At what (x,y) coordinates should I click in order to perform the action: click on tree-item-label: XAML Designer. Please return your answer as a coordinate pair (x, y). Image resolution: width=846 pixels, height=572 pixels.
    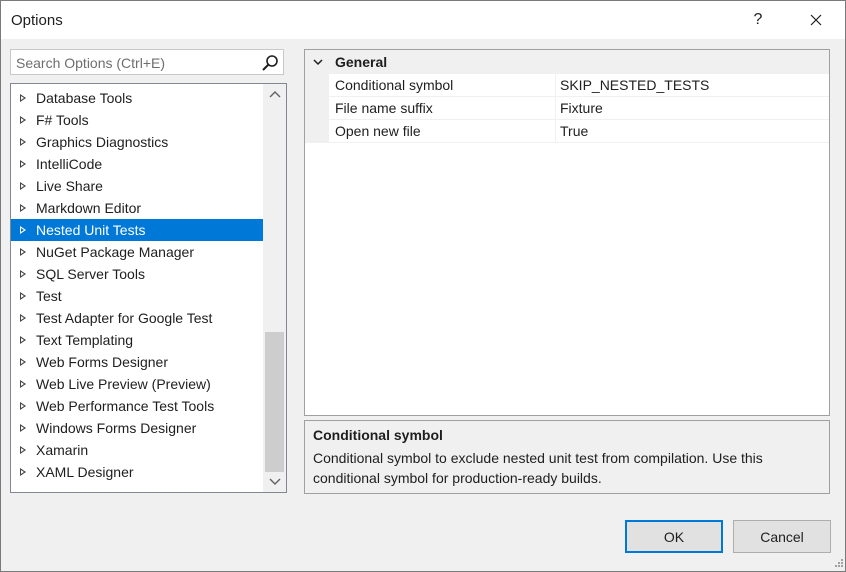
    Looking at the image, I should click on (85, 472).